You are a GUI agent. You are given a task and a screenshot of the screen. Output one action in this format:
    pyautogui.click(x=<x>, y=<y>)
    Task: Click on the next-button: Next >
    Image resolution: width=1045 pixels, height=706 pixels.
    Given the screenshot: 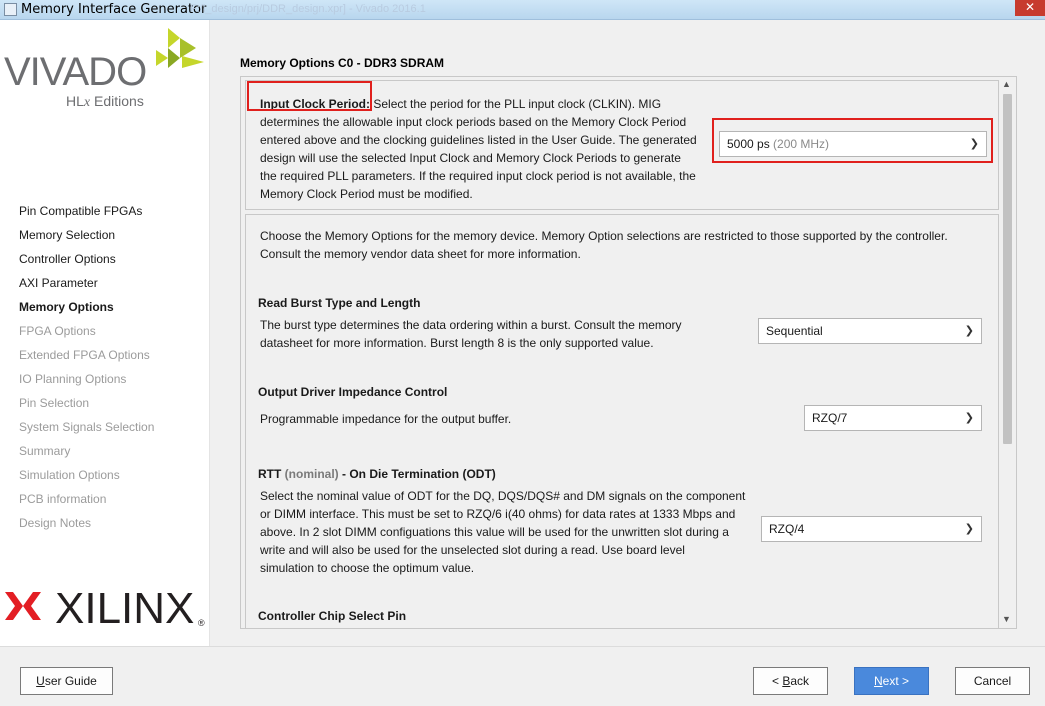 What is the action you would take?
    pyautogui.click(x=891, y=681)
    